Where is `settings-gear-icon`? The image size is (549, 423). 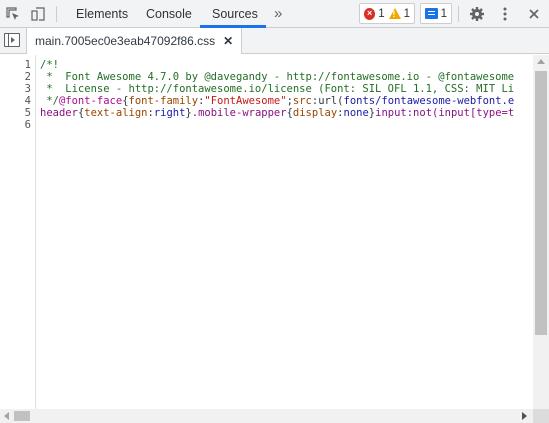 settings-gear-icon is located at coordinates (477, 14).